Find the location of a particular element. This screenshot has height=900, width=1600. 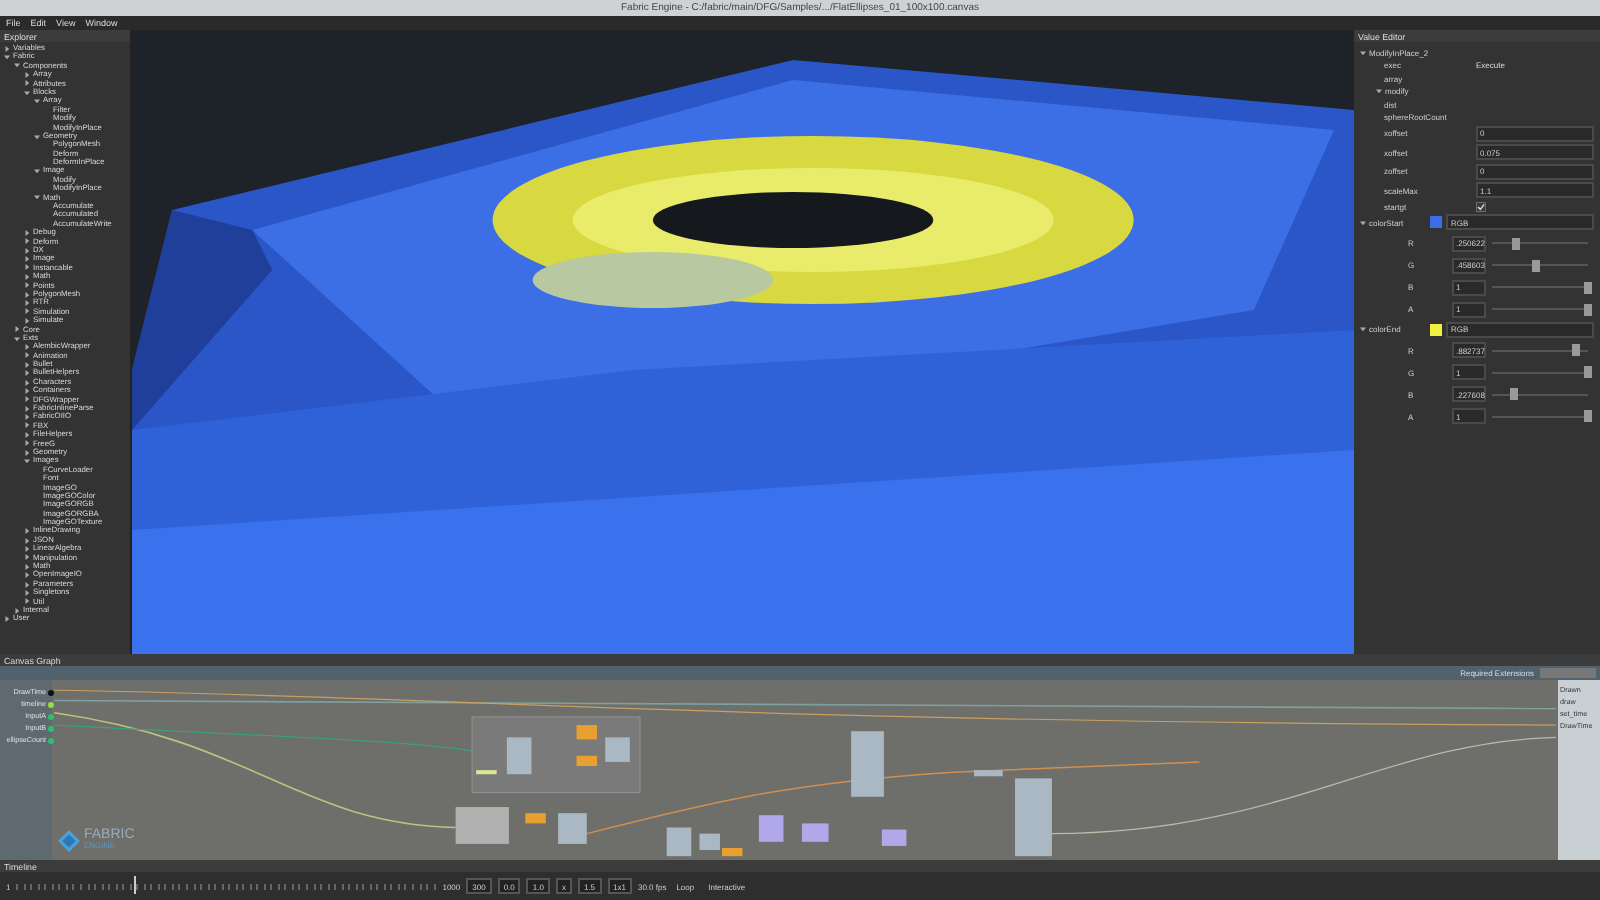

extensions-field is located at coordinates (1568, 672).